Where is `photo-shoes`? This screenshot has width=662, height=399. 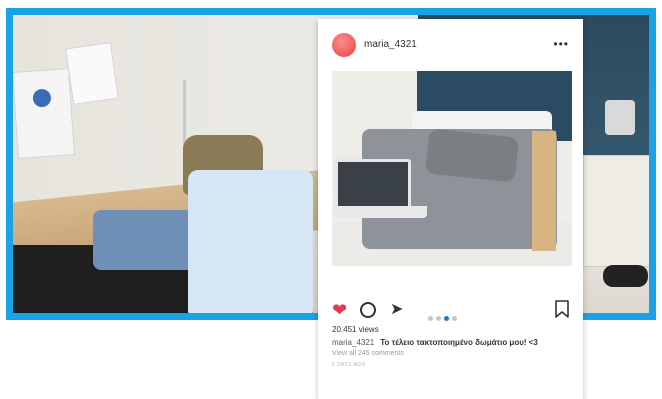 photo-shoes is located at coordinates (625, 276).